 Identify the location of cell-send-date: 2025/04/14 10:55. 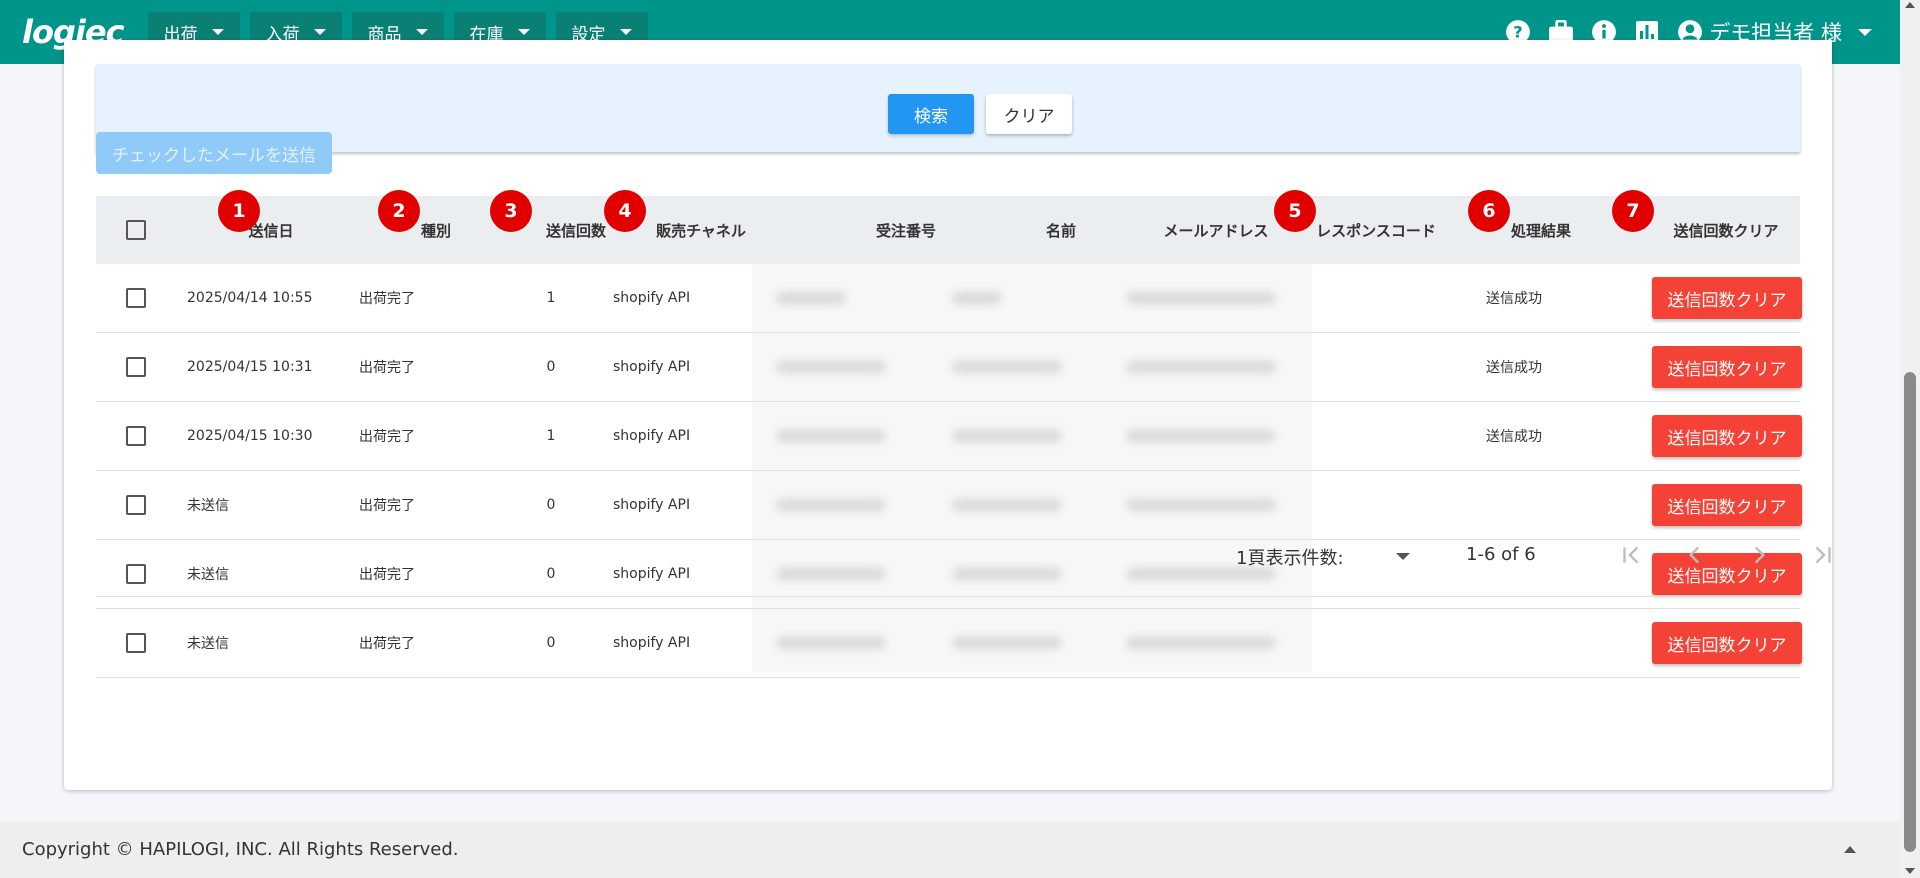
(250, 298).